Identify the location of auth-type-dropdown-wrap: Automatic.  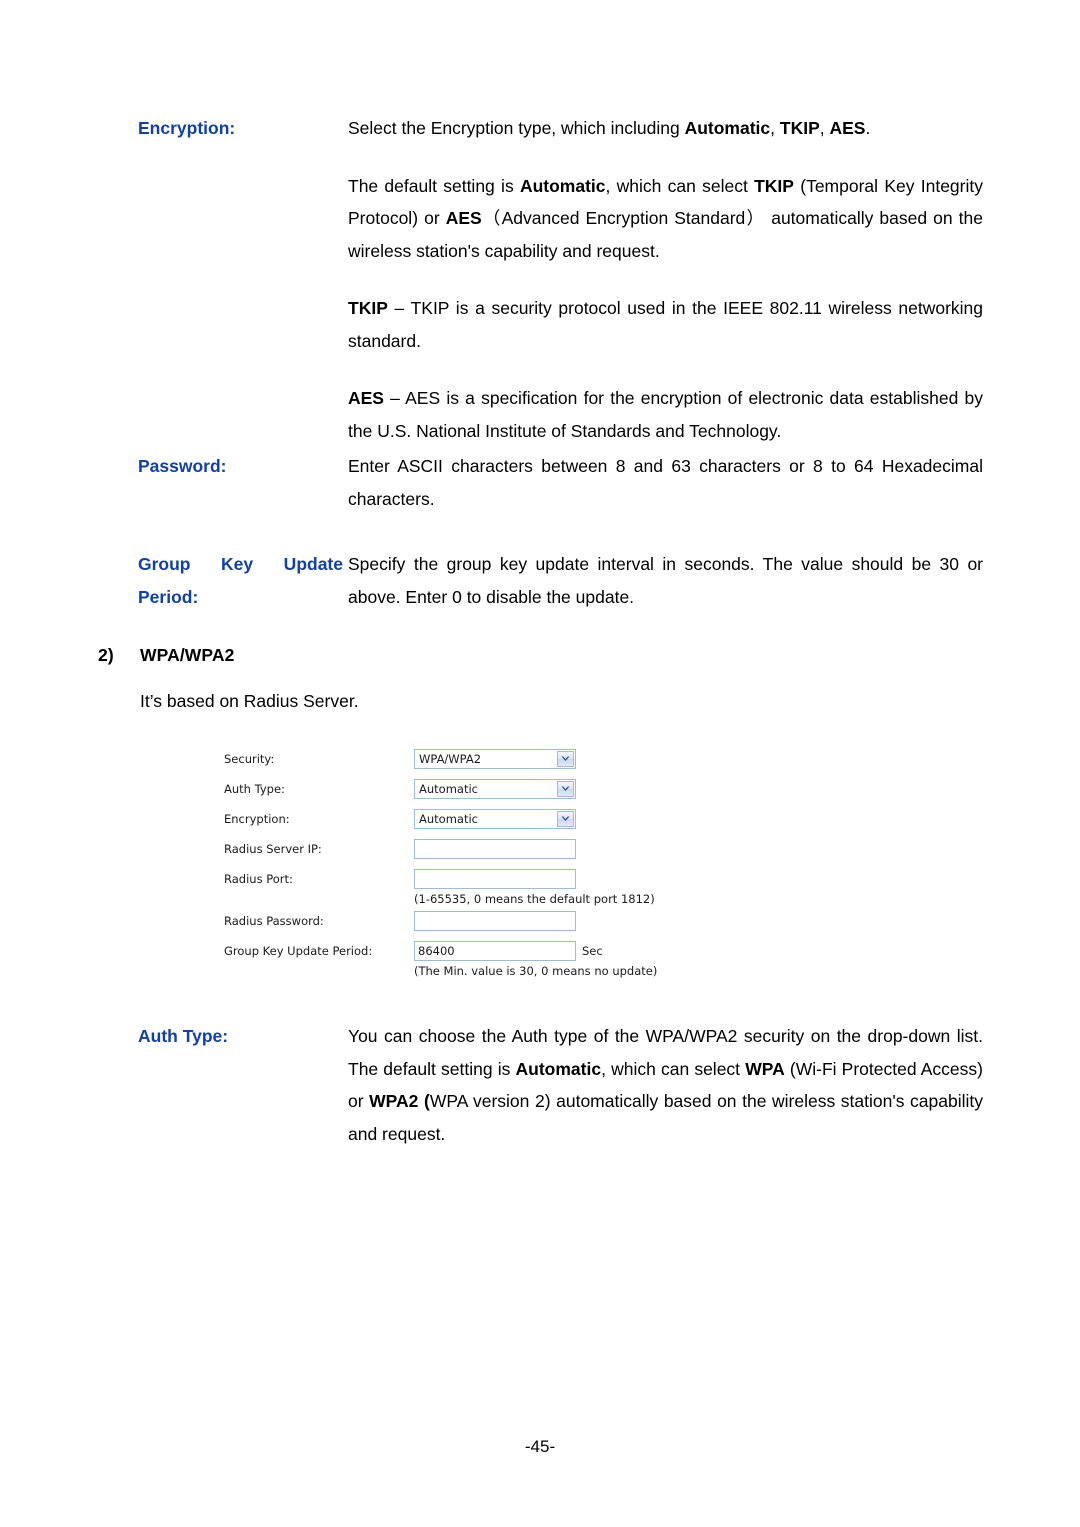
(495, 789).